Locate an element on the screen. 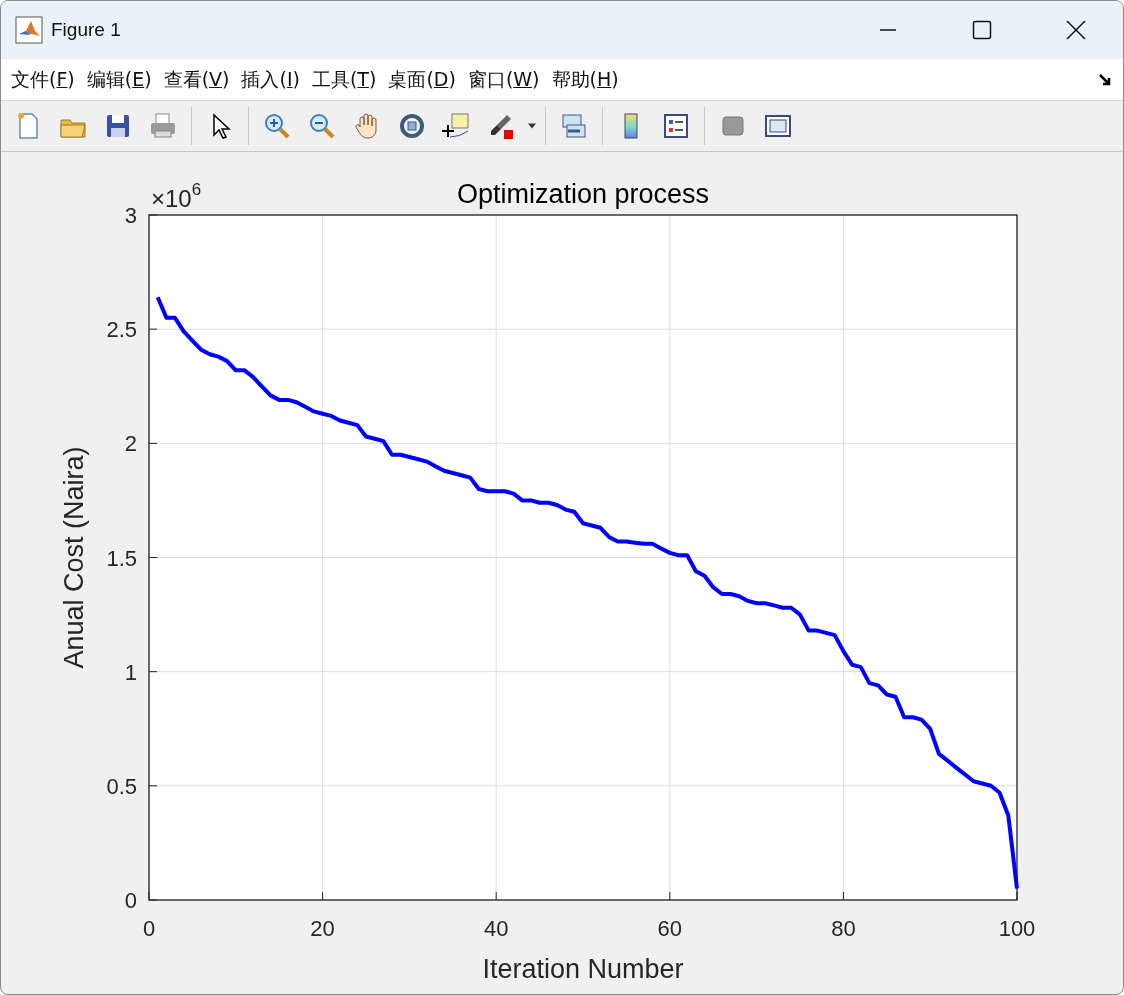 The width and height of the screenshot is (1124, 995). menu-item: 窗口(W) is located at coordinates (503, 79).